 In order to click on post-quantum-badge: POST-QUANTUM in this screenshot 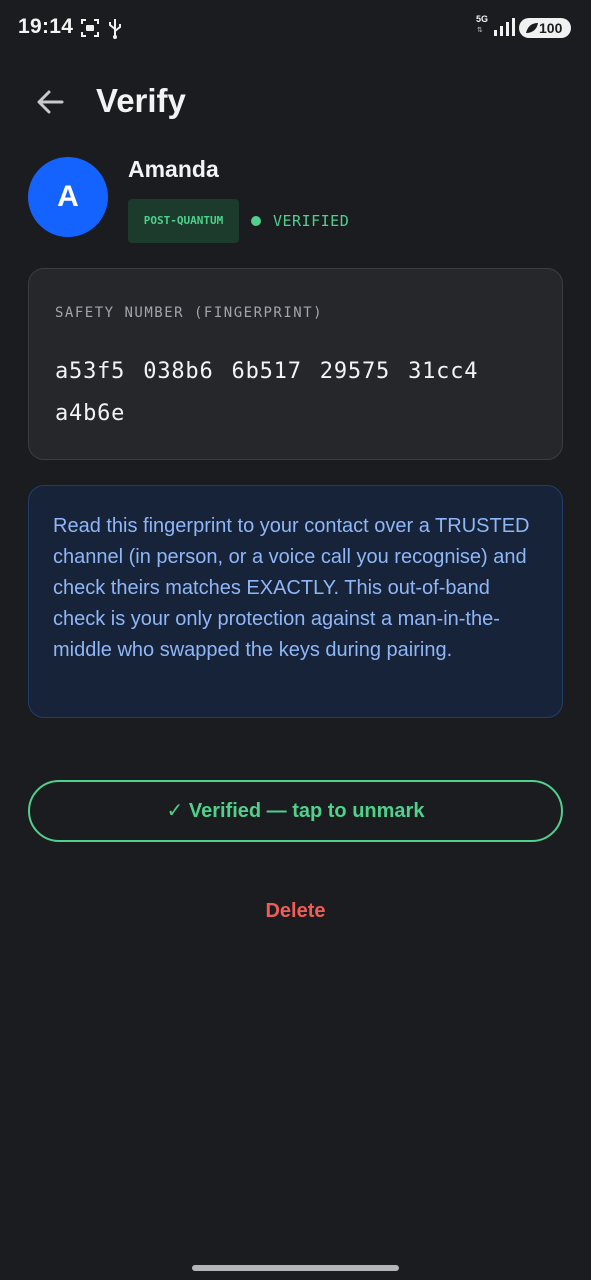, I will do `click(183, 221)`.